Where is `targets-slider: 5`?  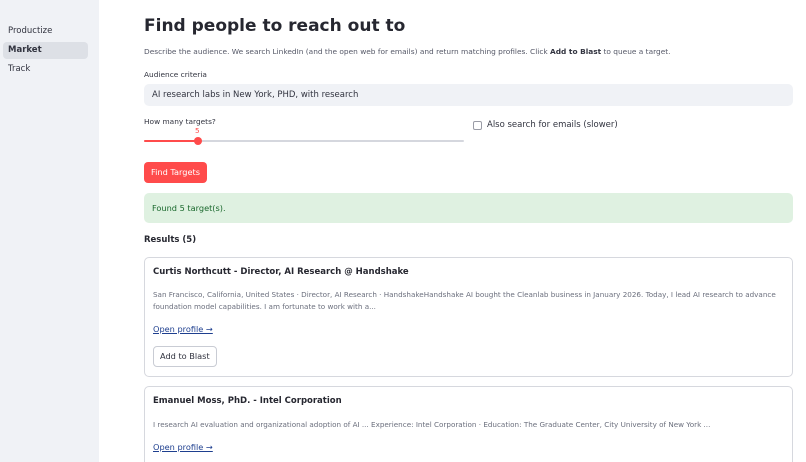 targets-slider: 5 is located at coordinates (304, 137).